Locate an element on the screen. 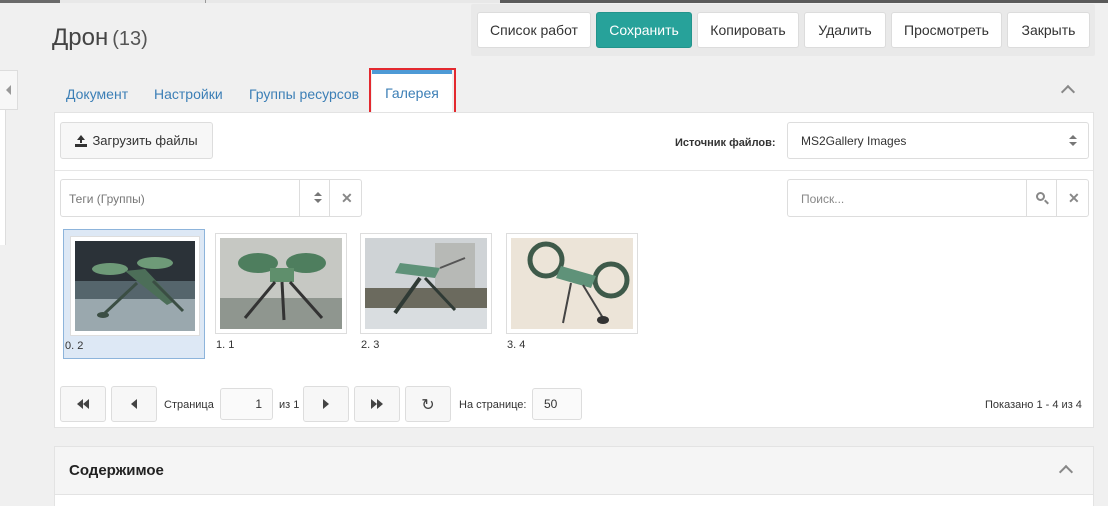  tab-document: Документ is located at coordinates (97, 94).